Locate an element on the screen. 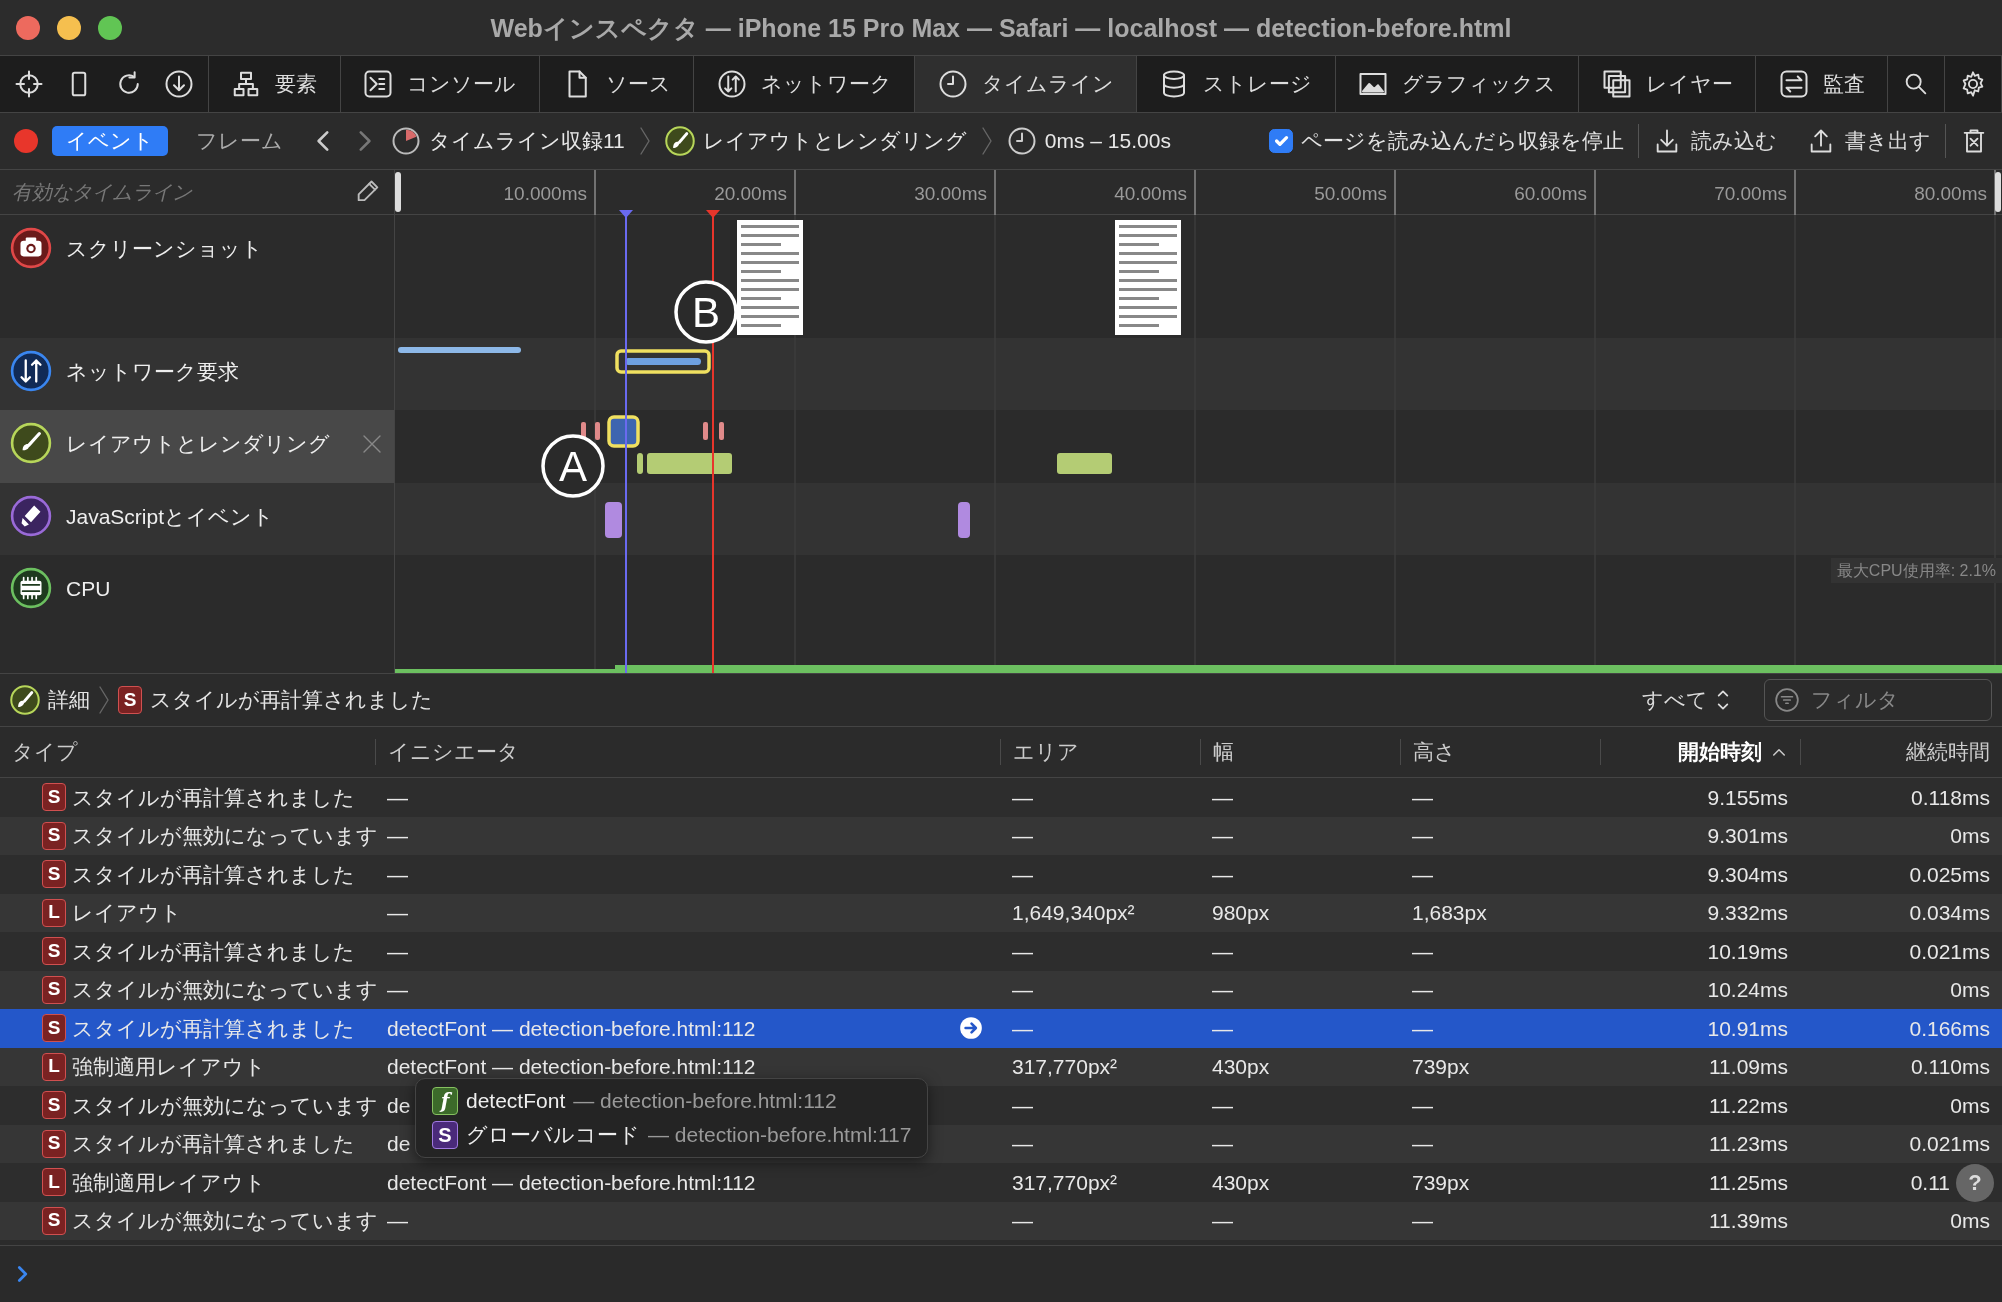 The height and width of the screenshot is (1302, 2002). column-header: タイプ is located at coordinates (187, 752).